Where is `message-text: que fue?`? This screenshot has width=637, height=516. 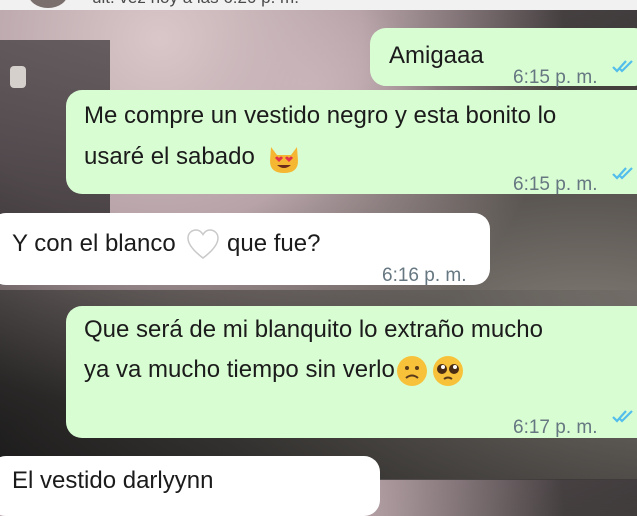 message-text: que fue? is located at coordinates (274, 243).